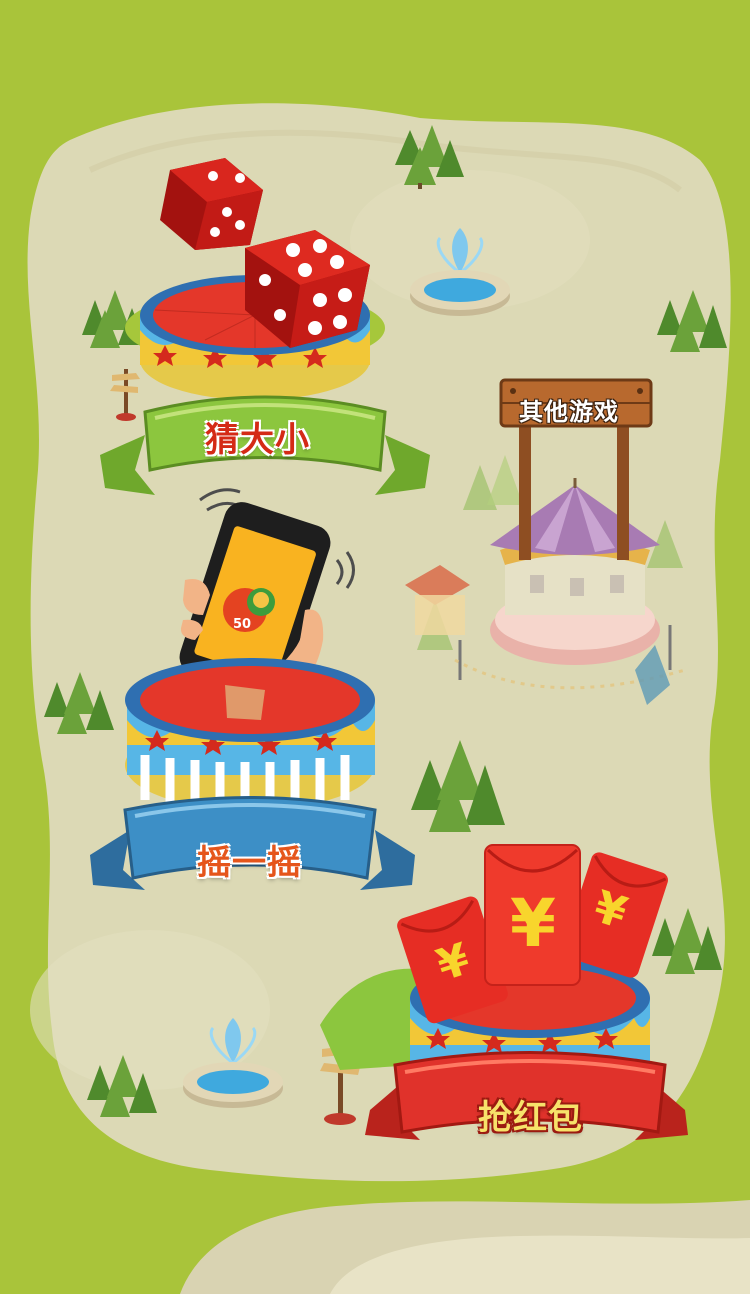 The height and width of the screenshot is (1294, 750). What do you see at coordinates (233, 1063) in the screenshot?
I see `fountain-icon` at bounding box center [233, 1063].